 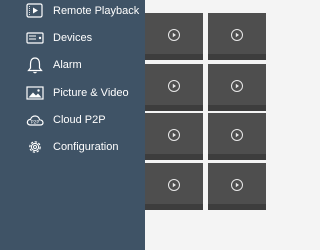 I want to click on sidebar-item-cloud-p2p: P2P Cloud P2P, so click(x=72, y=120).